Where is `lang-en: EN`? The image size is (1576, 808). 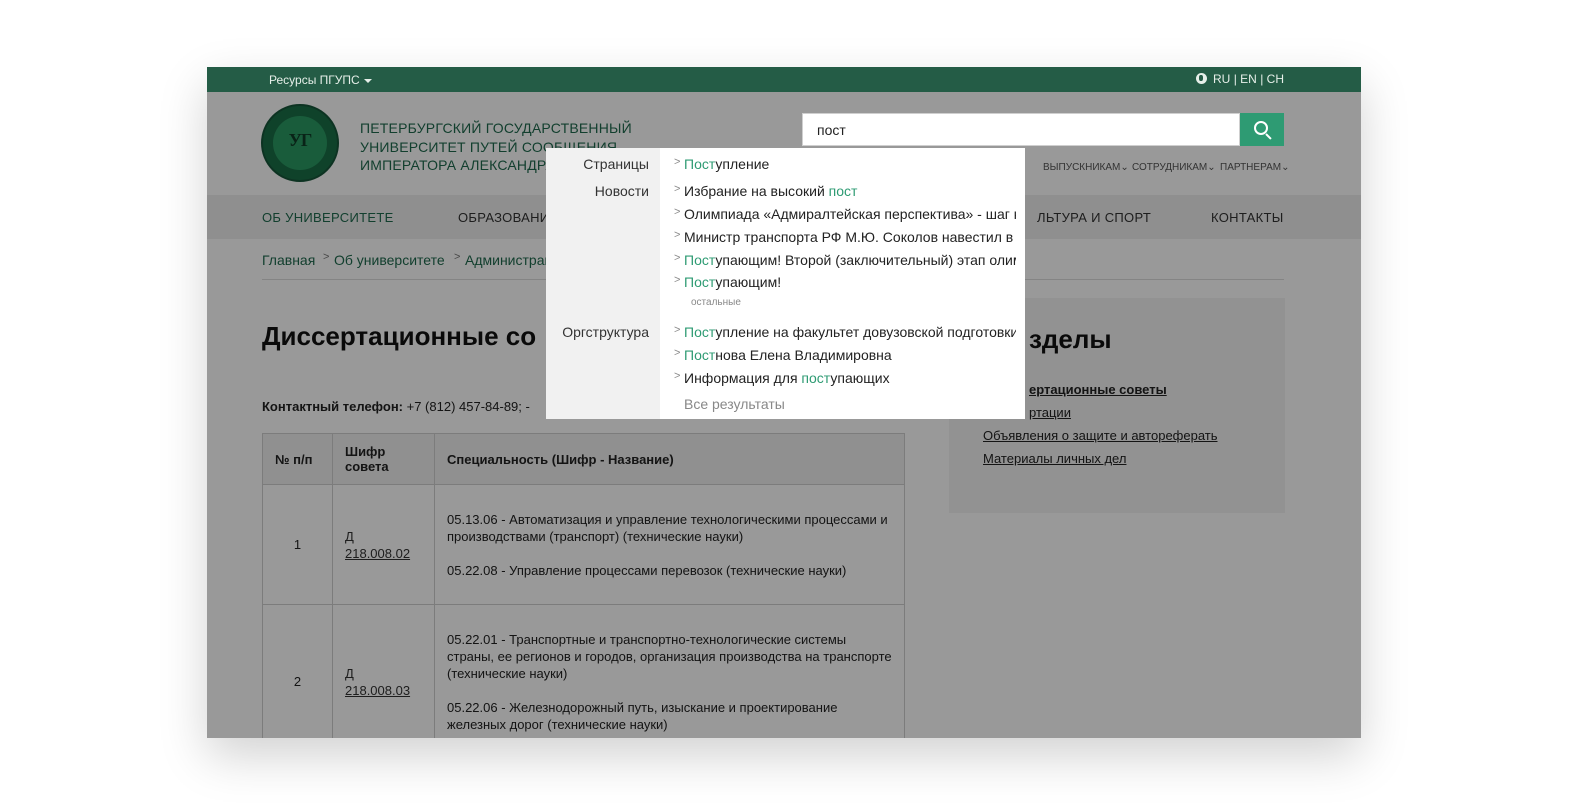 lang-en: EN is located at coordinates (1248, 79).